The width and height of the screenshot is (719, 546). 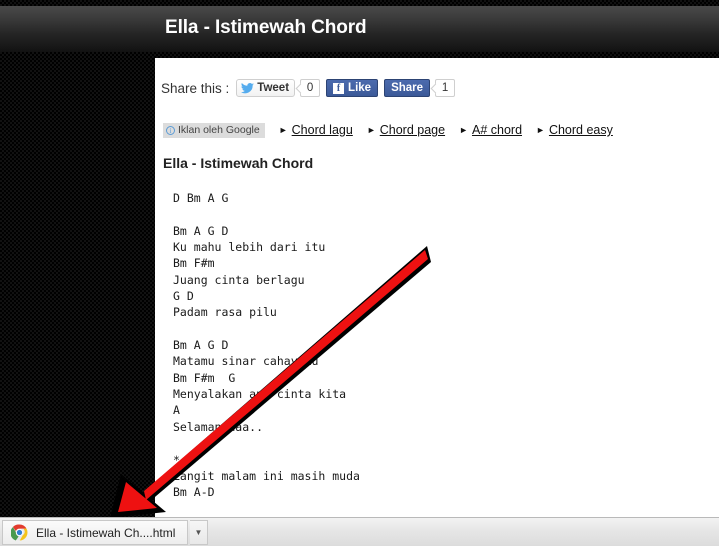 What do you see at coordinates (580, 130) in the screenshot?
I see `ad-link-label: Chord easy` at bounding box center [580, 130].